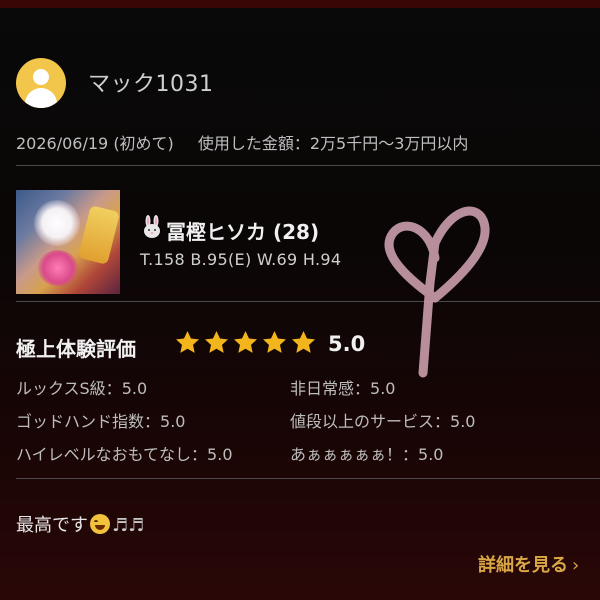 The width and height of the screenshot is (600, 600). Describe the element at coordinates (296, 232) in the screenshot. I see `girl-age: (28)` at that location.